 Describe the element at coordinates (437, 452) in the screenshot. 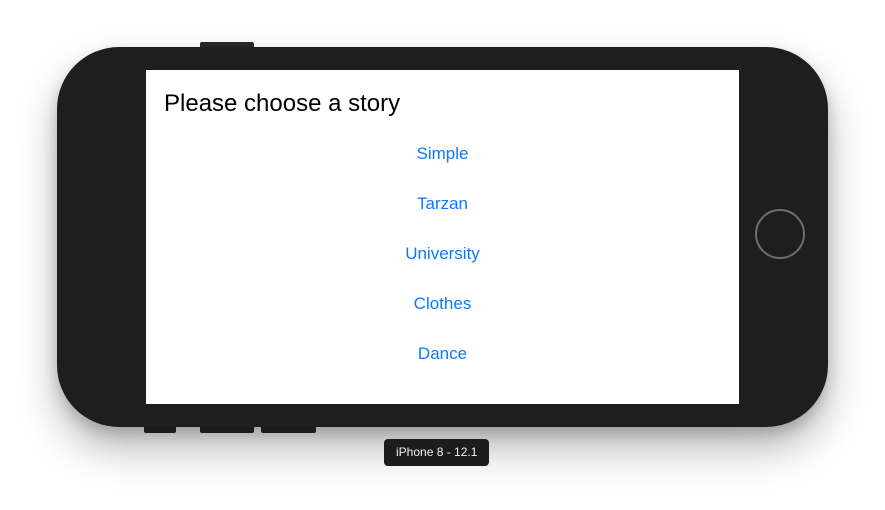

I see `device-label-tooltip: iPhone 8 - 12.1` at that location.